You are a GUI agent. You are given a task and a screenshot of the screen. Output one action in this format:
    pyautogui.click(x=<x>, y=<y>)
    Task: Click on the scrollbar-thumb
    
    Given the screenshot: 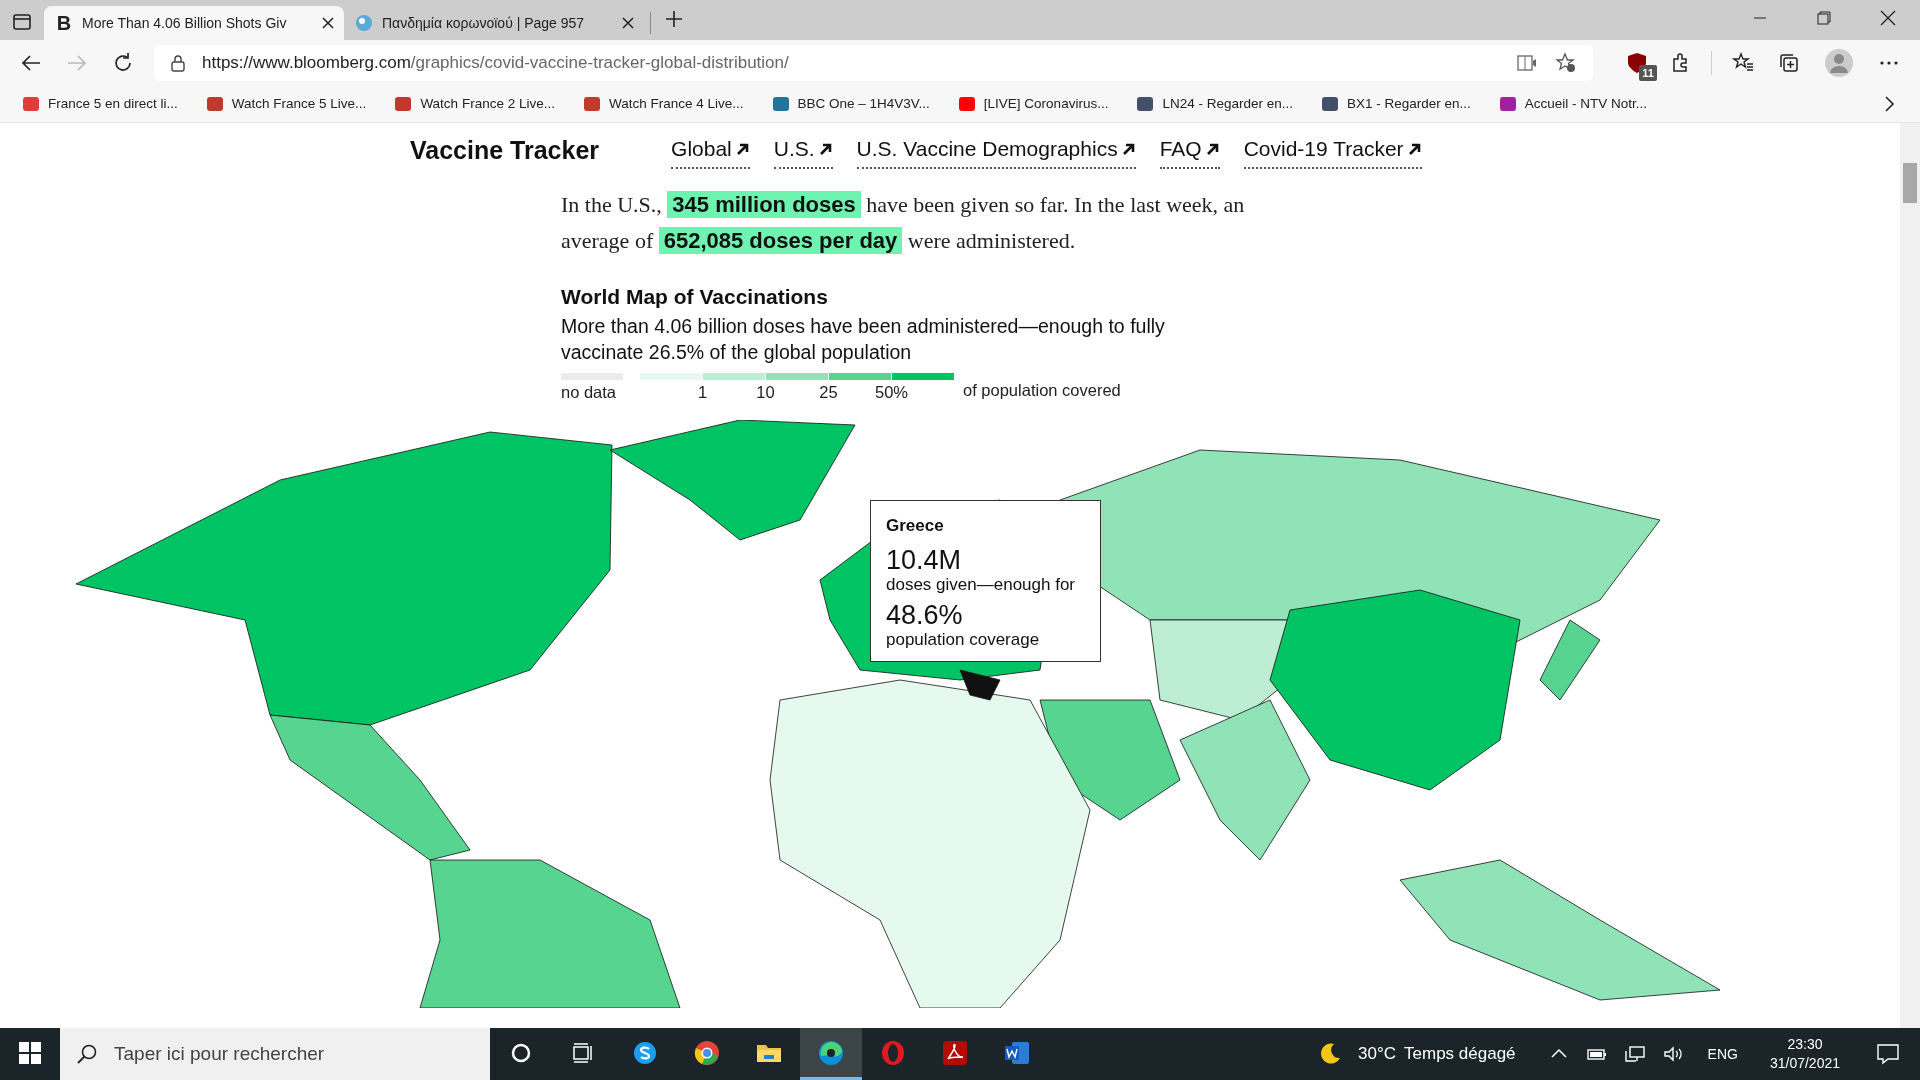 What is the action you would take?
    pyautogui.click(x=1910, y=183)
    